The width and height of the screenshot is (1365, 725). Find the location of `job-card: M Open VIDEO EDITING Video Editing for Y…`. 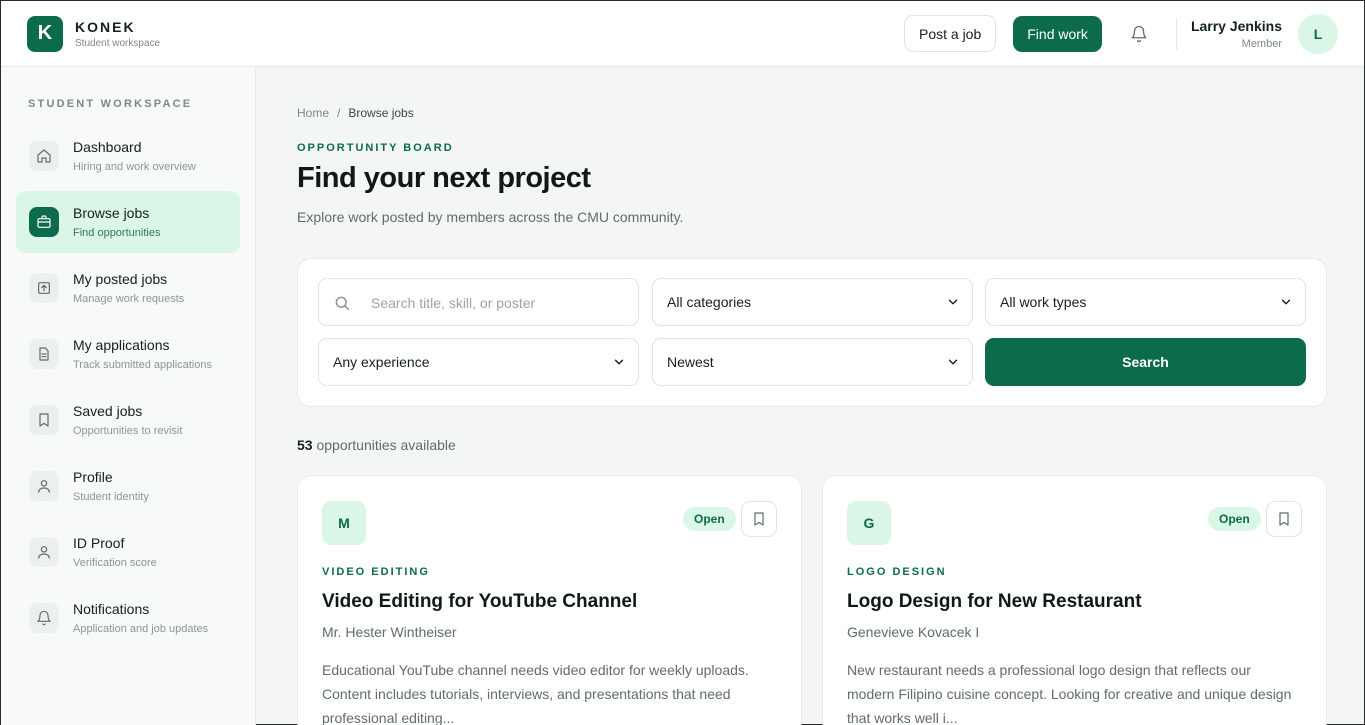

job-card: M Open VIDEO EDITING Video Editing for Y… is located at coordinates (549, 600).